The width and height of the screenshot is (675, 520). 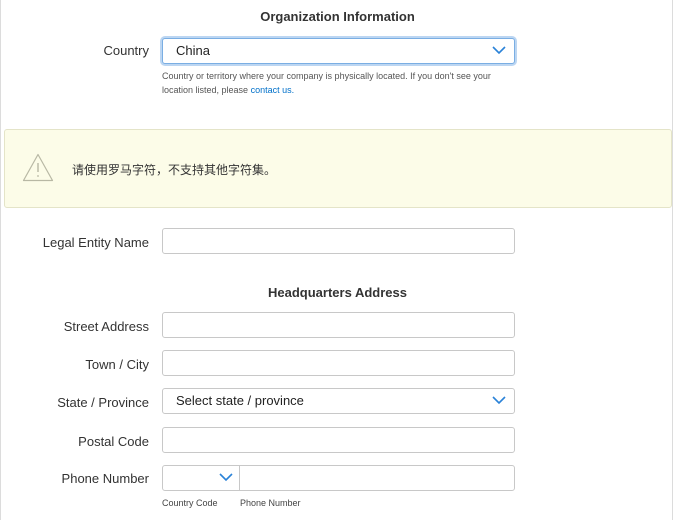 I want to click on phone-number-label: Phone Number, so click(x=105, y=478).